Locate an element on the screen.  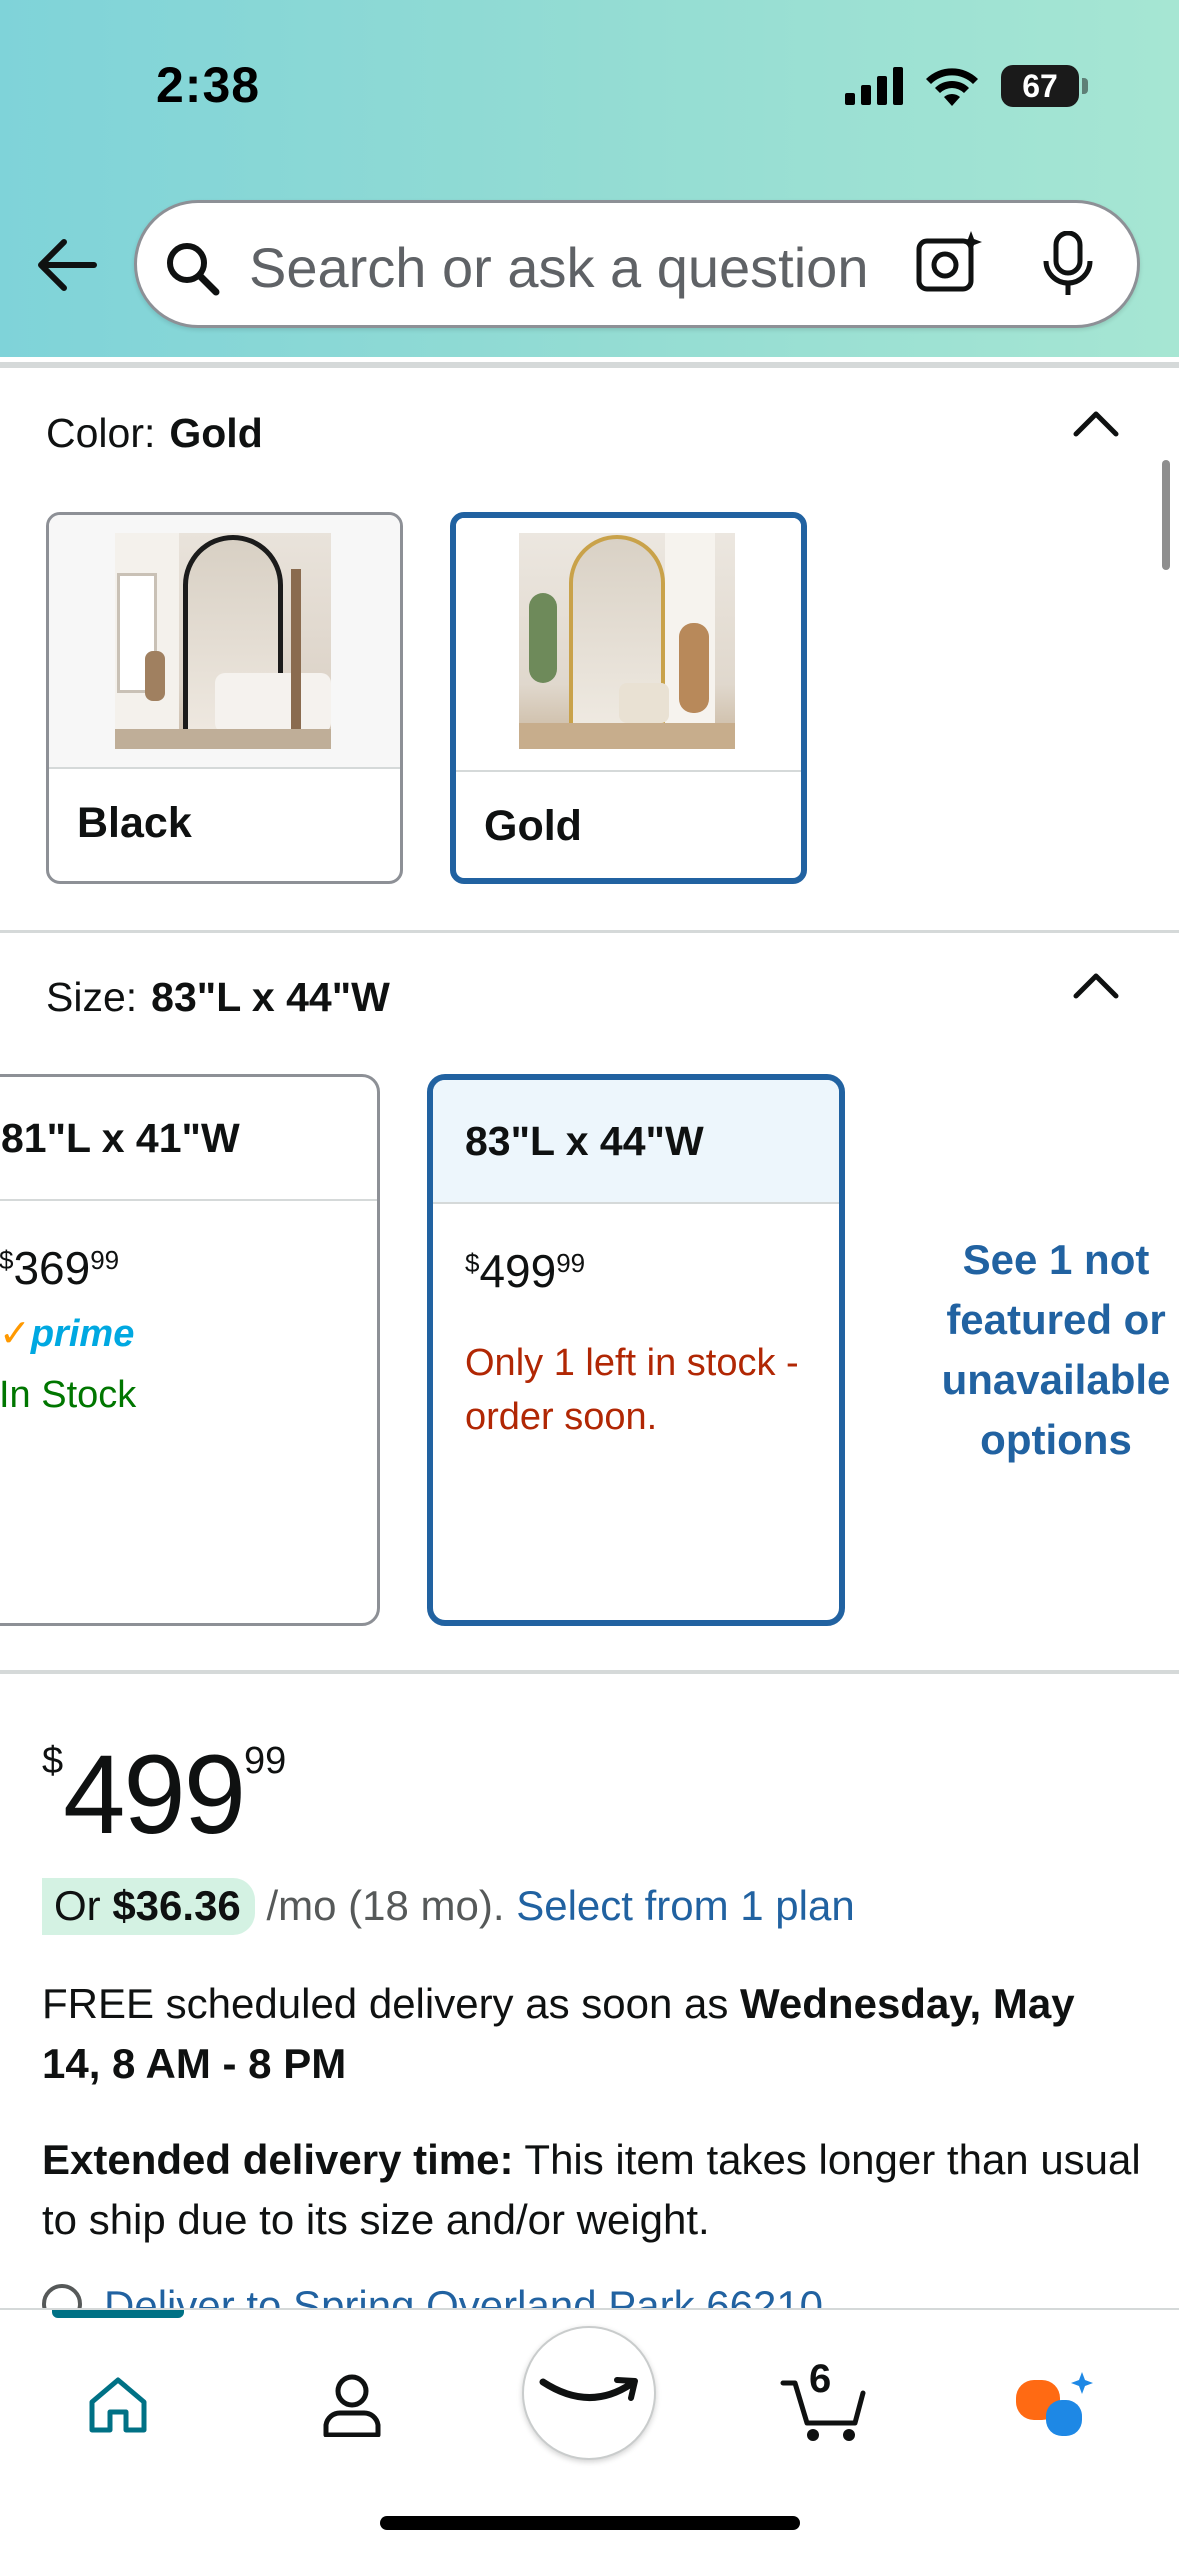
home-icon is located at coordinates (118, 2405).